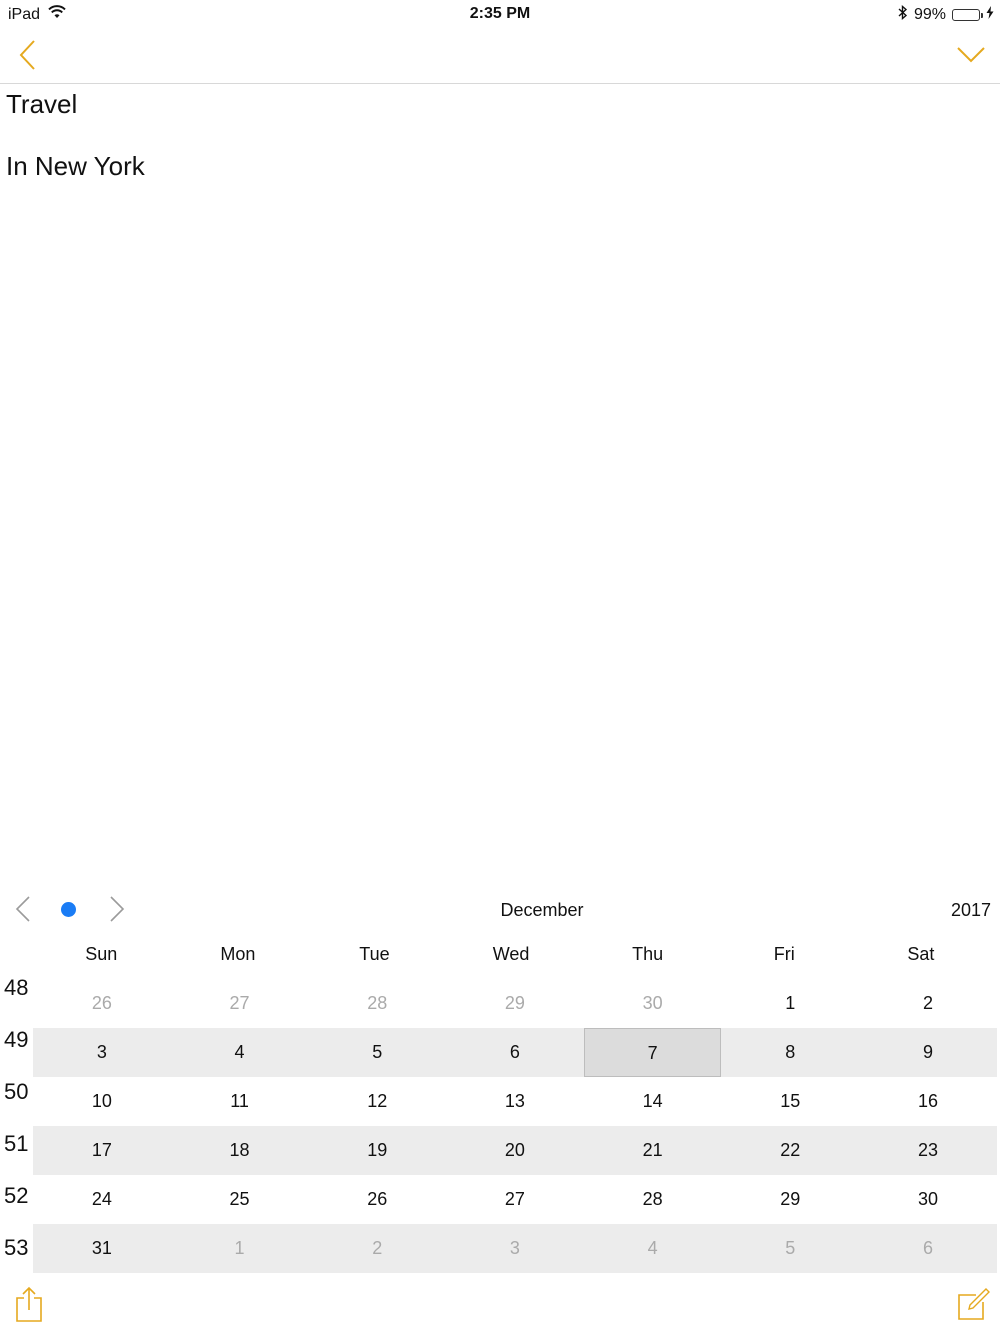  I want to click on dismiss-keyboard-button, so click(971, 55).